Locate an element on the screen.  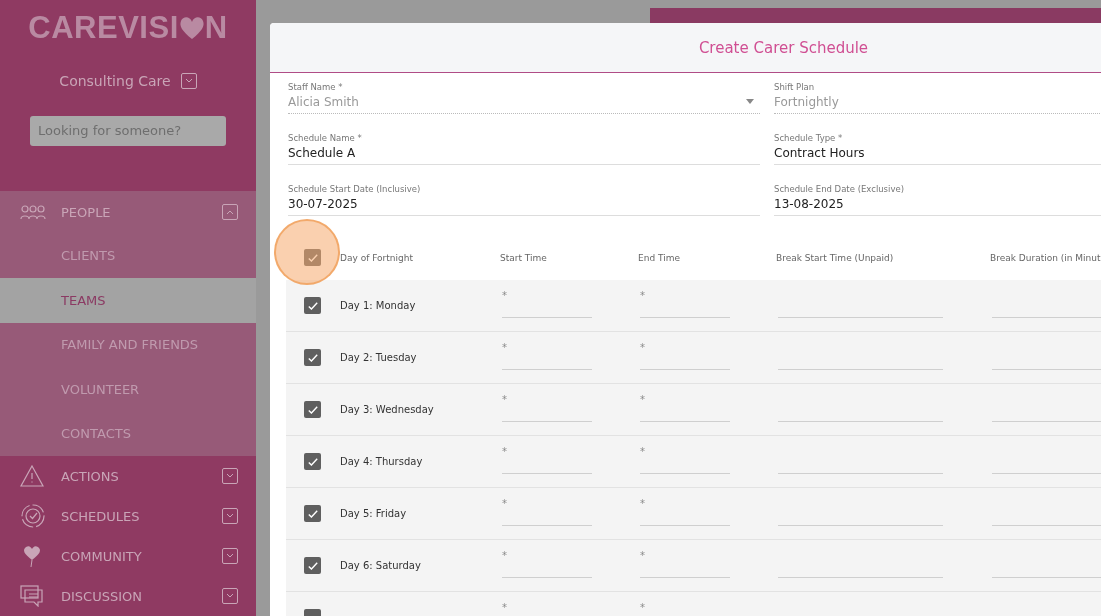
chat-icon is located at coordinates (32, 596).